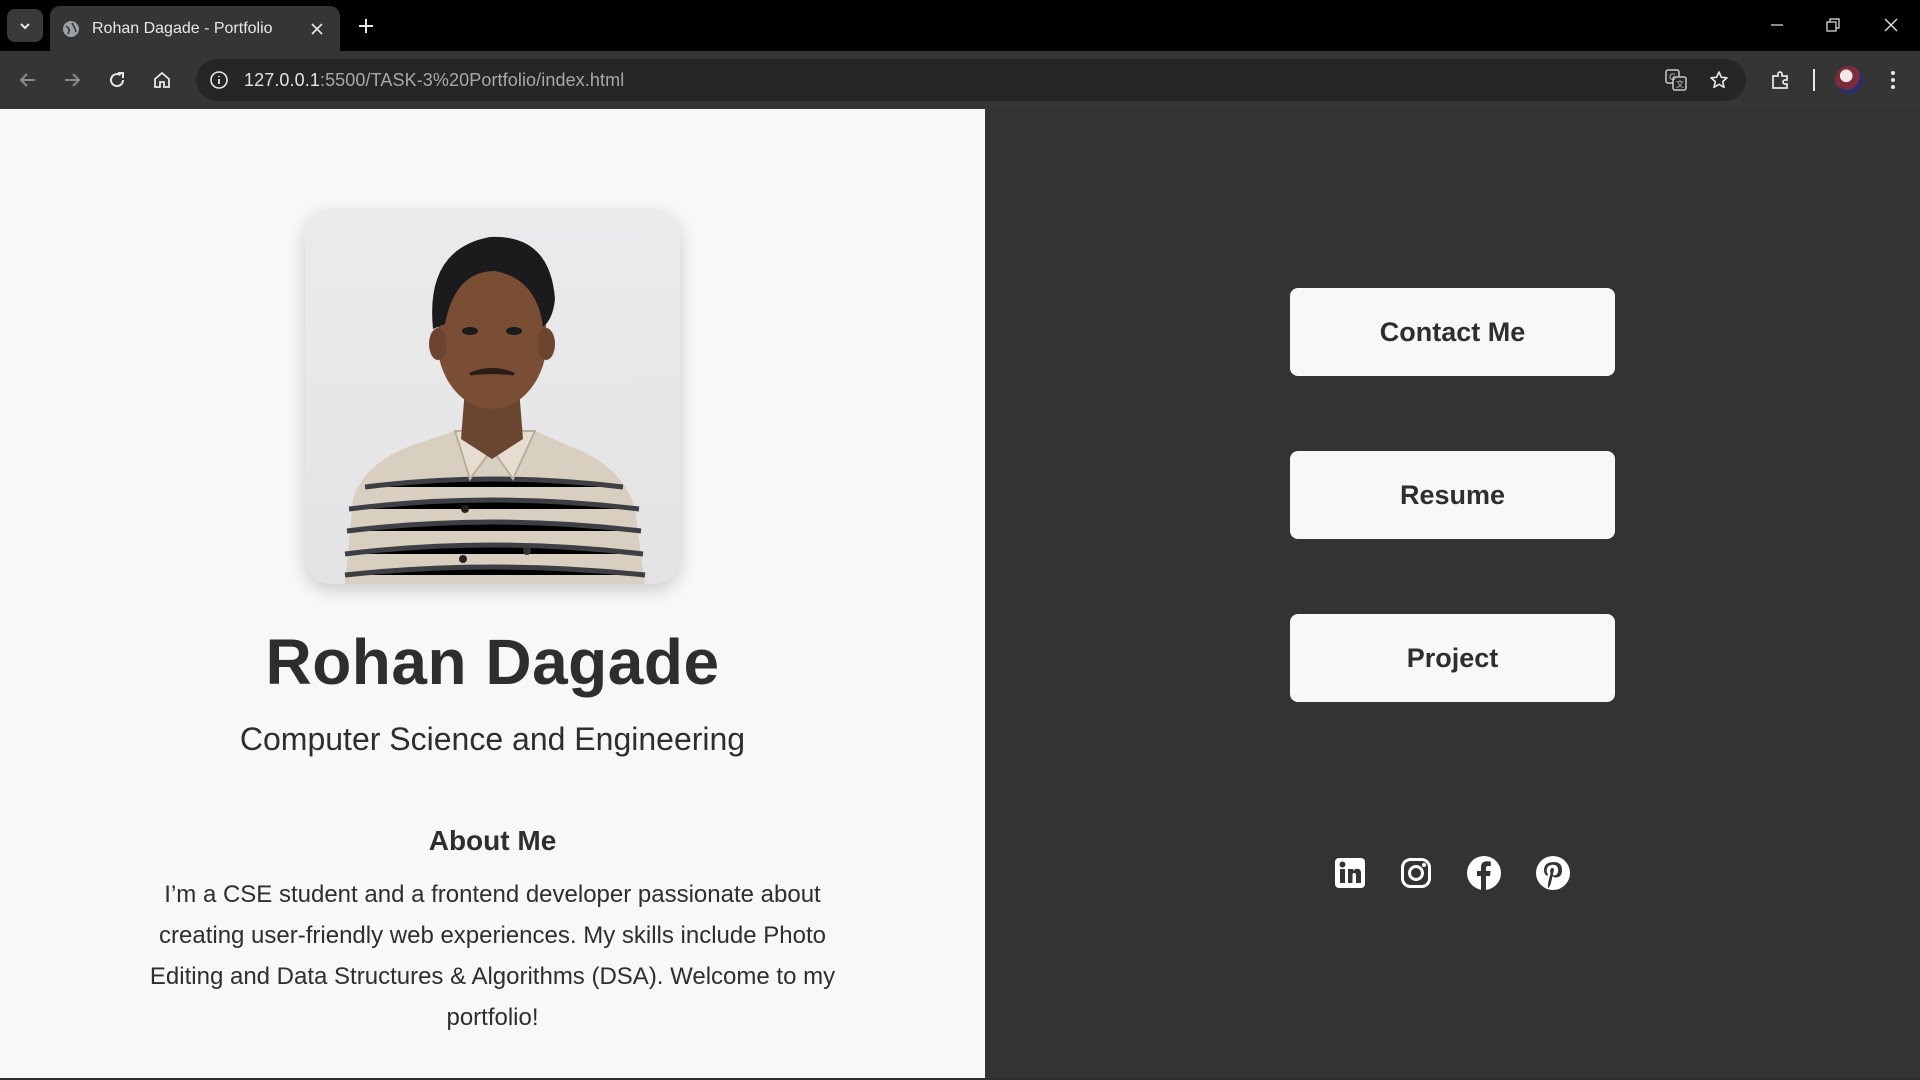 This screenshot has width=1920, height=1080. Describe the element at coordinates (492, 739) in the screenshot. I see `profile-subtitle: Computer Science and Engineering` at that location.